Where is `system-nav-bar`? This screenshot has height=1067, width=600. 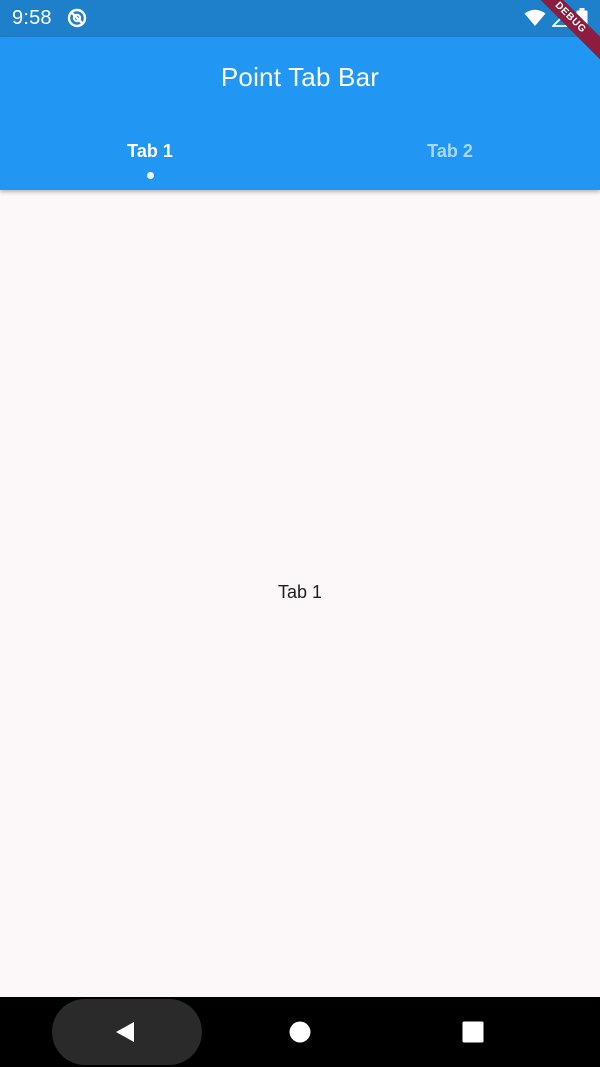
system-nav-bar is located at coordinates (300, 1032).